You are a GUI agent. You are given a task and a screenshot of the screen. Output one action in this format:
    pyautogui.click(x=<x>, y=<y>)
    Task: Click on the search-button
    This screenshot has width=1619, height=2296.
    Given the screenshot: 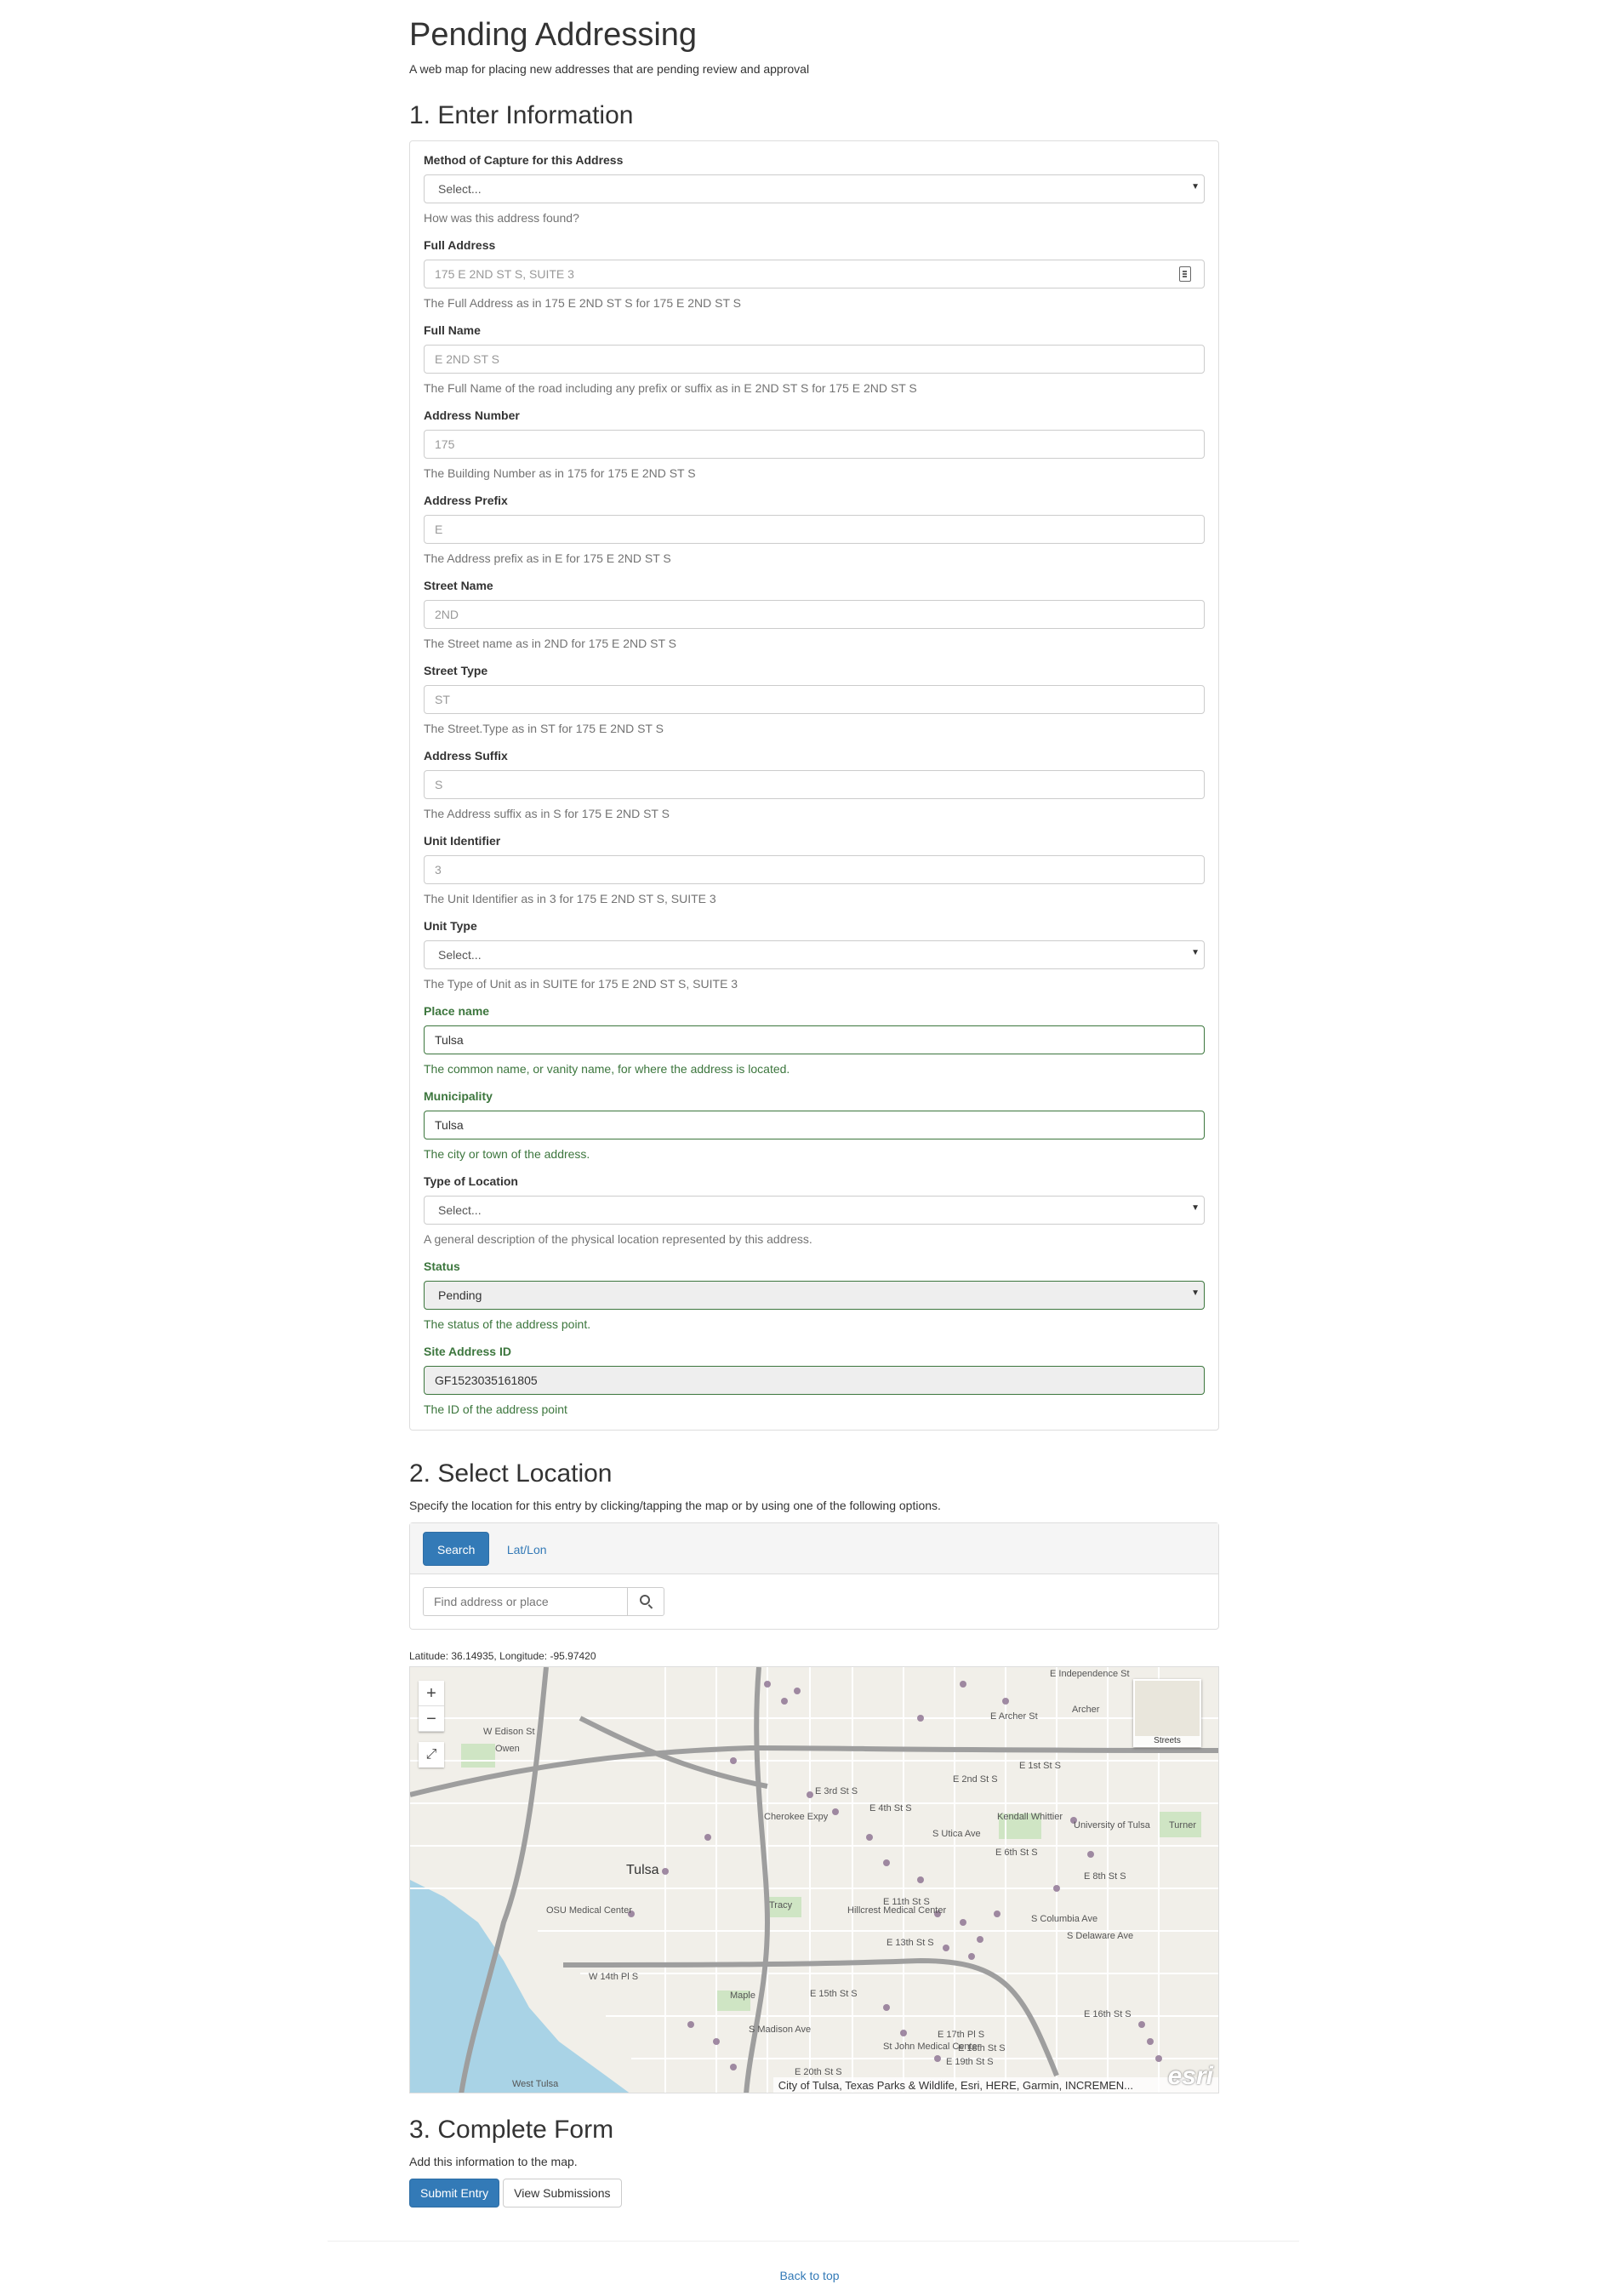 What is the action you would take?
    pyautogui.click(x=645, y=1602)
    